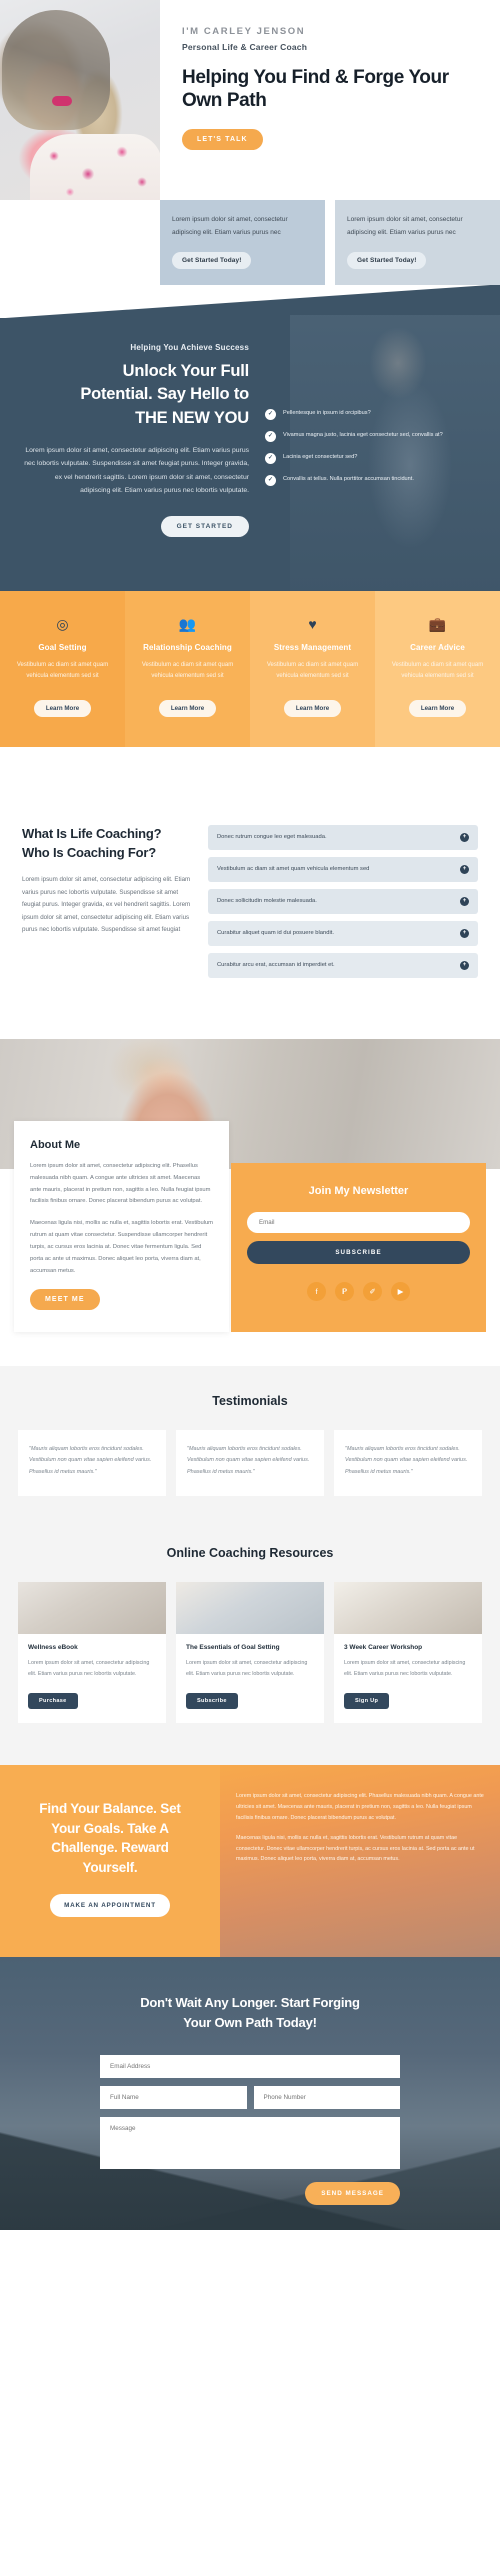 Image resolution: width=500 pixels, height=2560 pixels. What do you see at coordinates (110, 1809) in the screenshot?
I see `balance-title-line1: Find Your Balance. Set` at bounding box center [110, 1809].